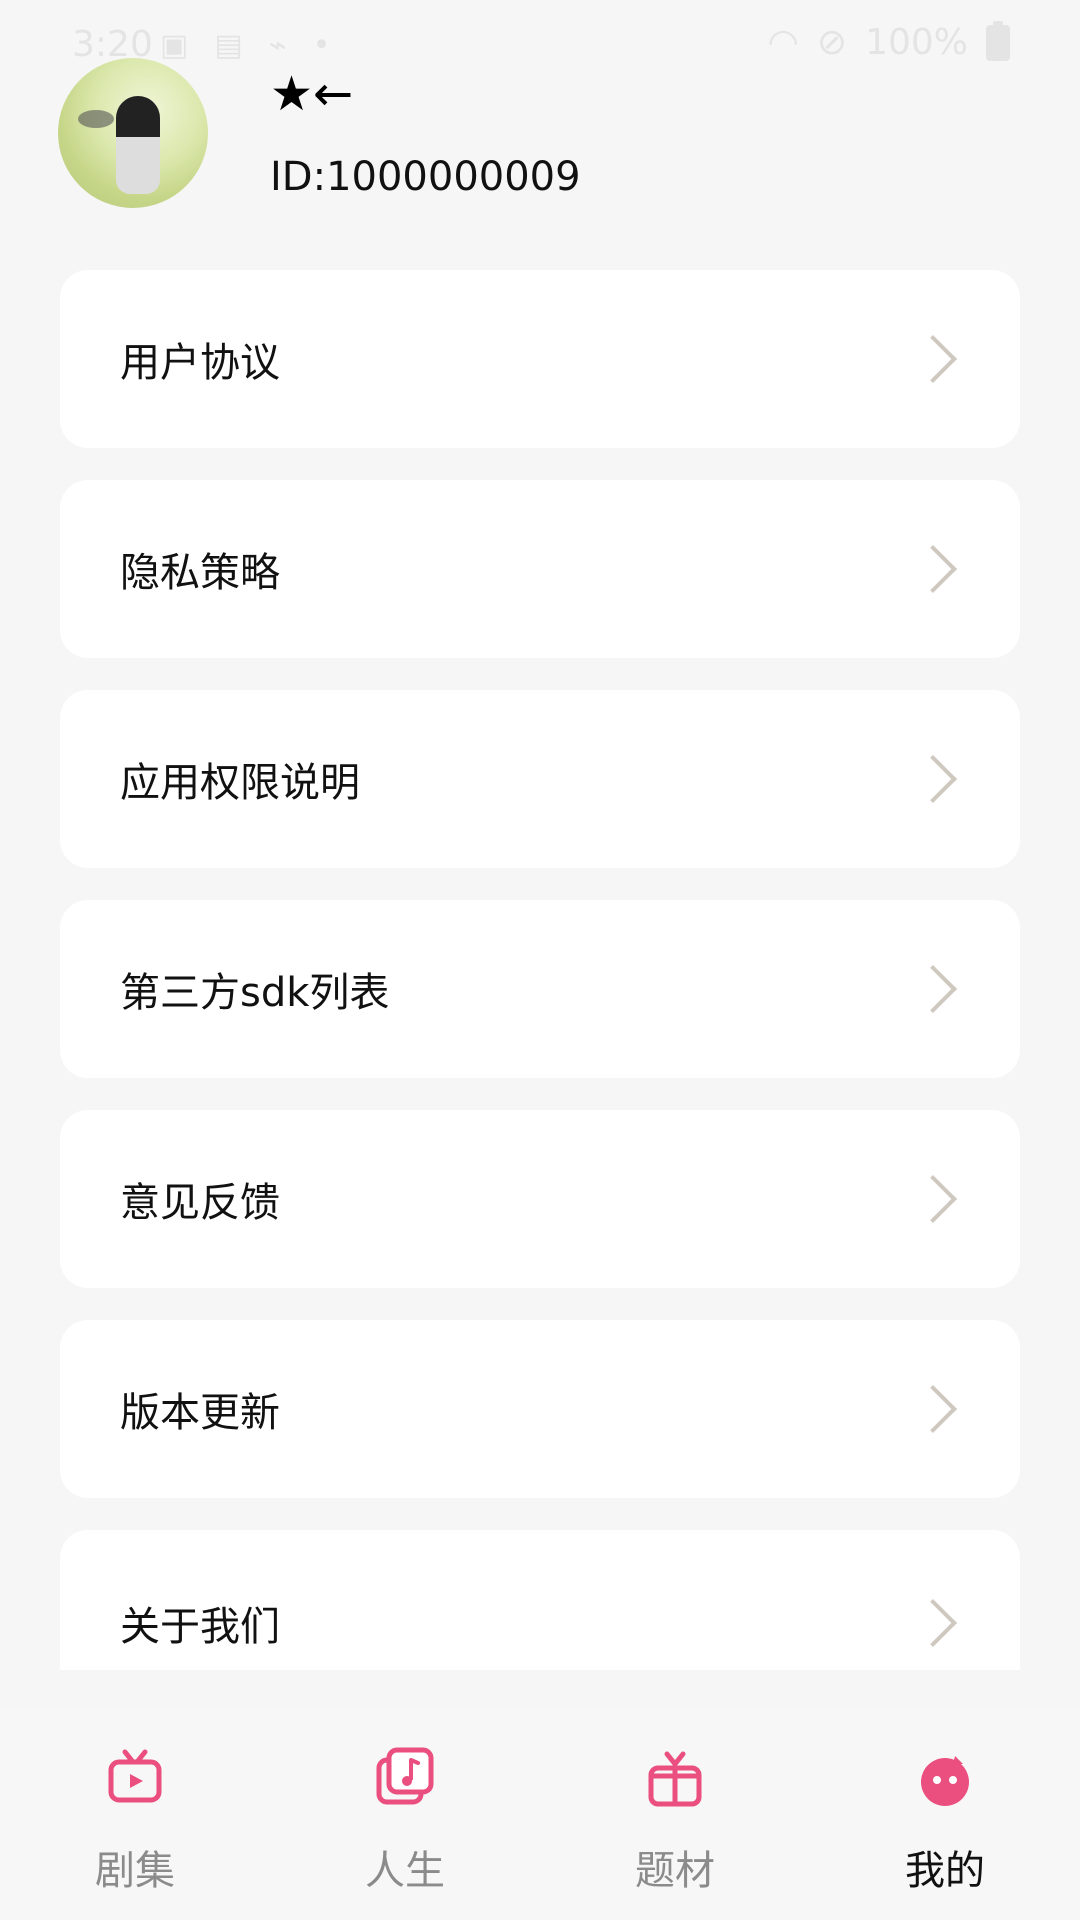 This screenshot has height=1920, width=1080. What do you see at coordinates (783, 42) in the screenshot?
I see `wifi-icon: ◠` at bounding box center [783, 42].